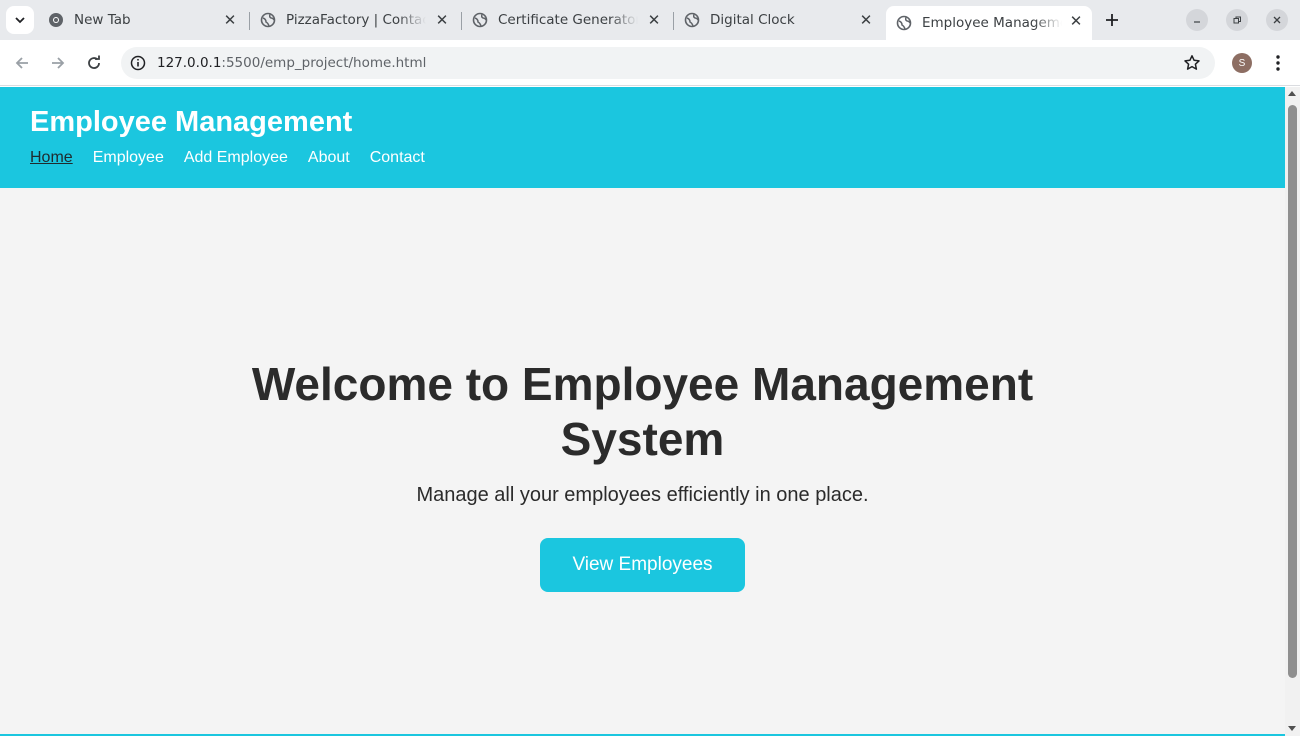 This screenshot has height=736, width=1300. I want to click on nav-add-employee-link: Add Employee, so click(236, 158).